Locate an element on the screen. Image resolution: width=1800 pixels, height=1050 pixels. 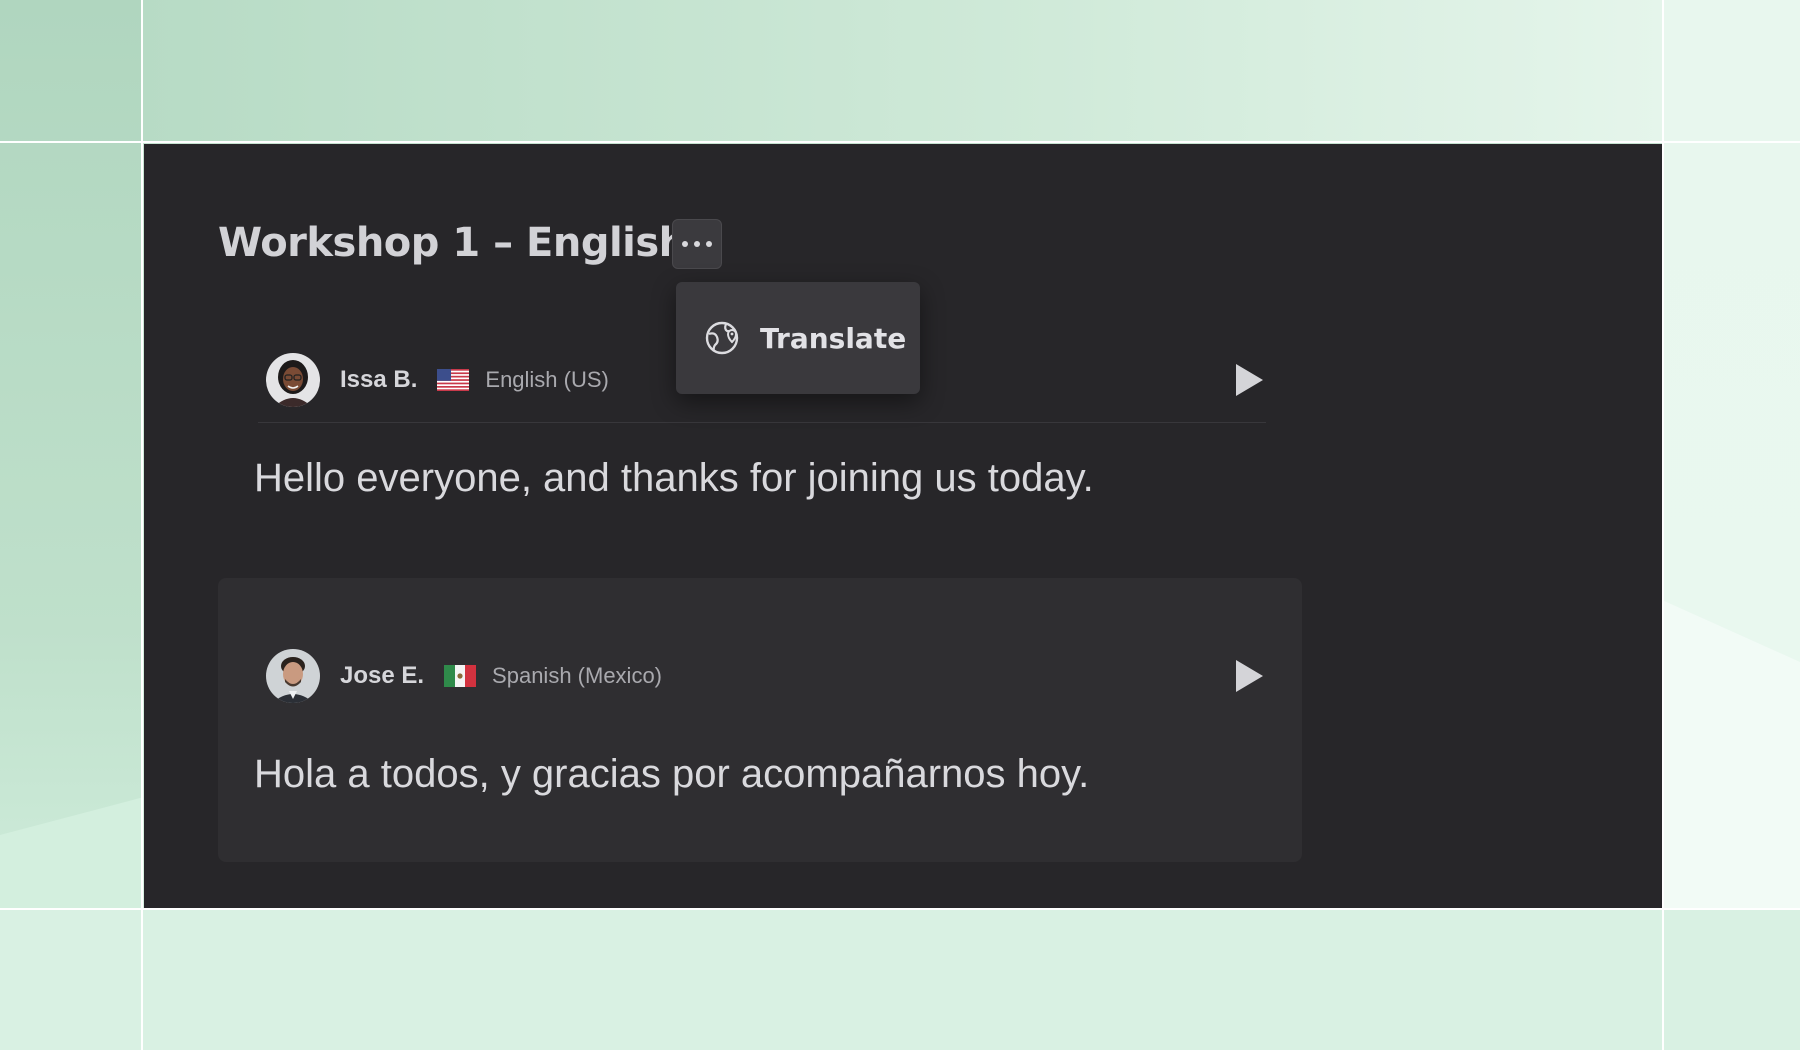
more-options-button is located at coordinates (697, 244).